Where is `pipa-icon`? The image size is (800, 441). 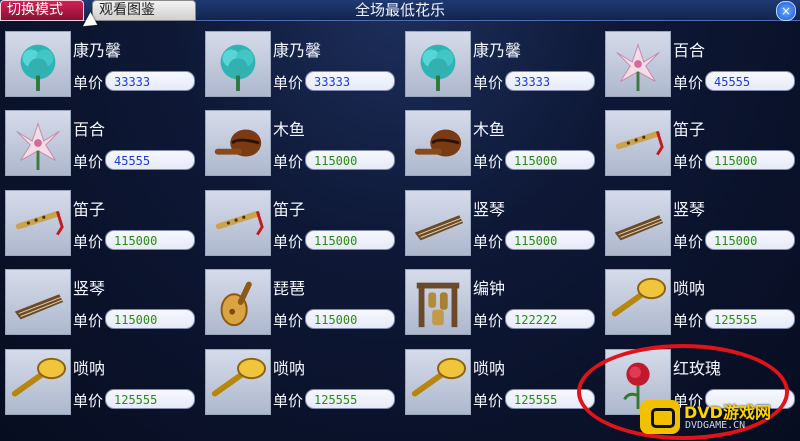 pipa-icon is located at coordinates (238, 302).